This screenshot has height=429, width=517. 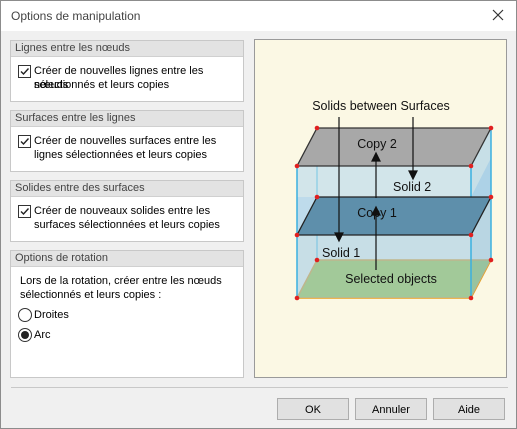 I want to click on label-copy2: Copy 2, so click(x=377, y=144).